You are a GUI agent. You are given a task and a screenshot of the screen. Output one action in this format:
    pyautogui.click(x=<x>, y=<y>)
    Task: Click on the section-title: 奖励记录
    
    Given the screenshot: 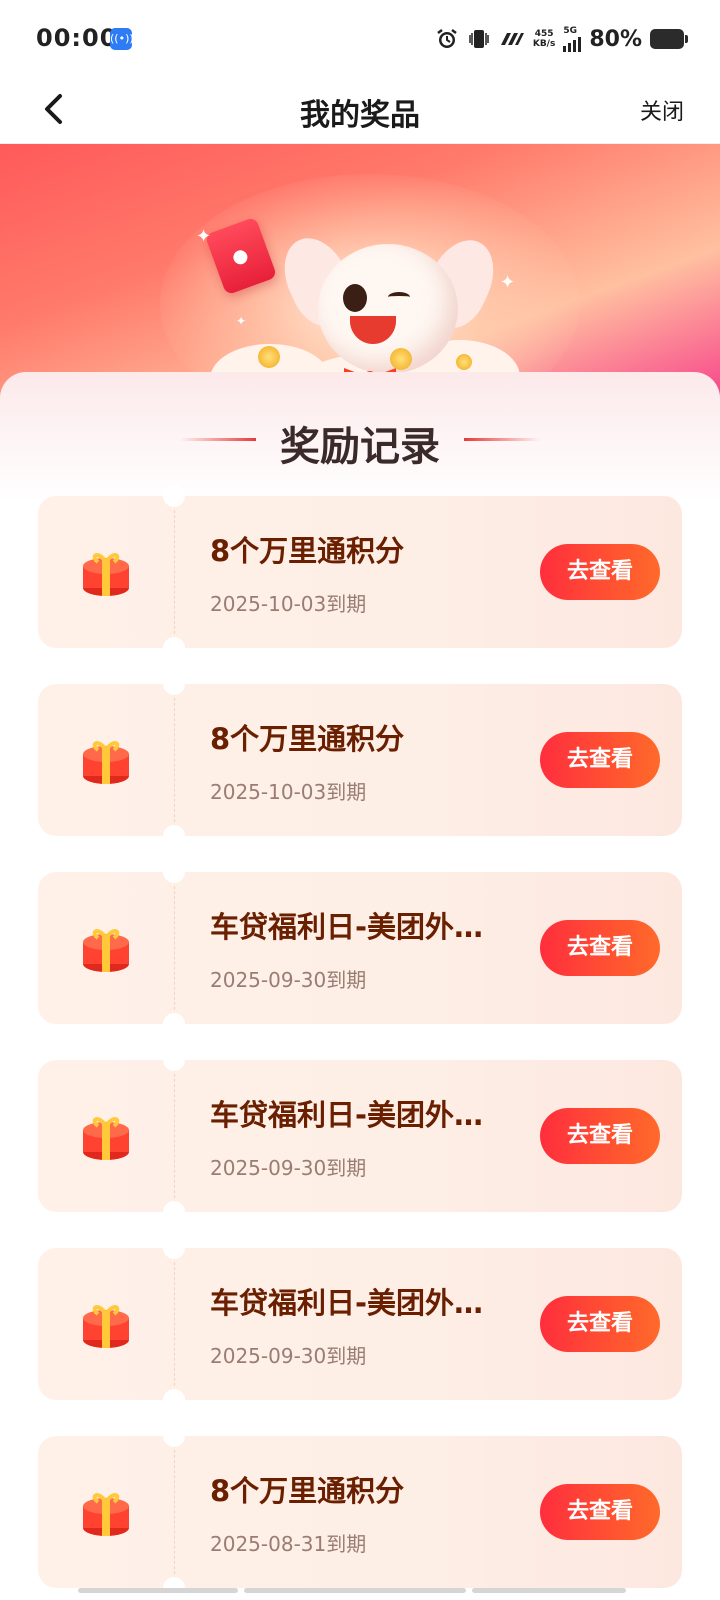 What is the action you would take?
    pyautogui.click(x=360, y=447)
    